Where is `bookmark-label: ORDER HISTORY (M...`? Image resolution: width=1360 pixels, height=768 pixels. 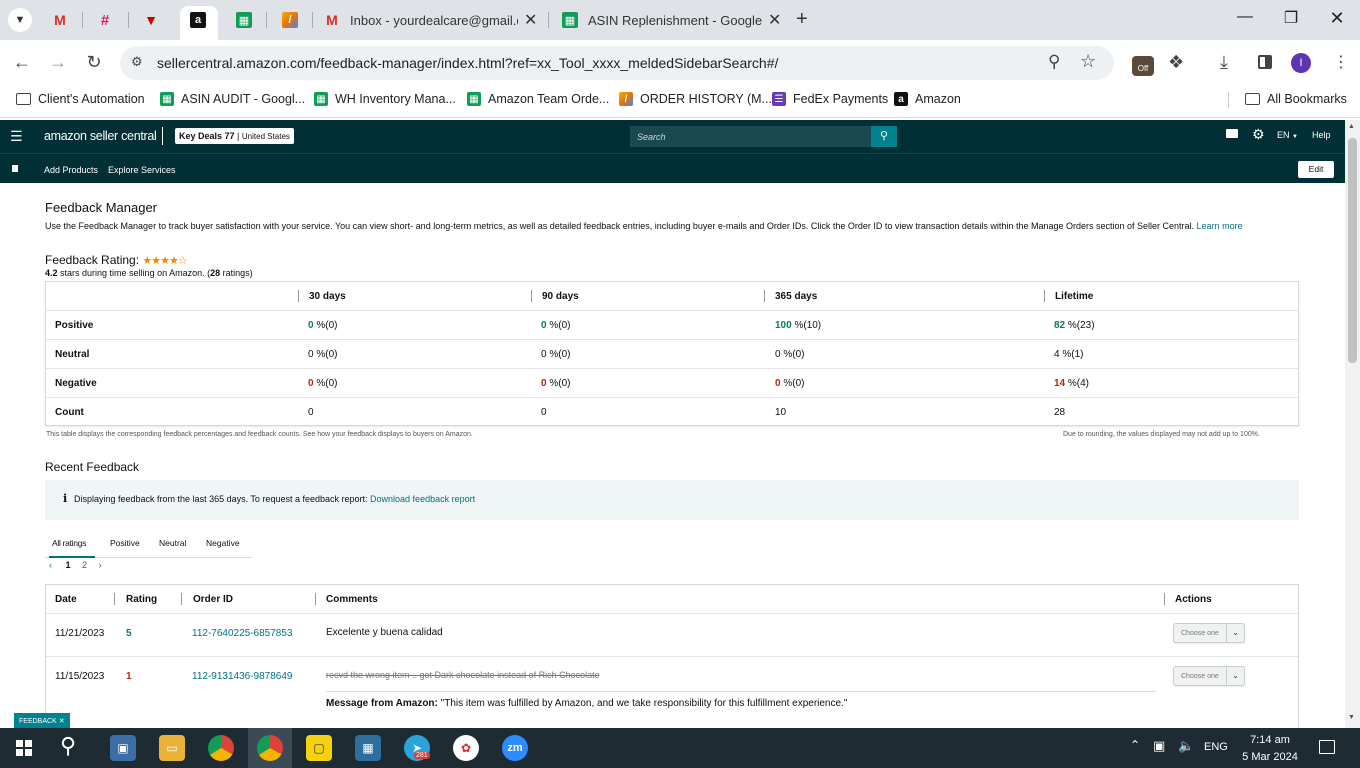 bookmark-label: ORDER HISTORY (M... is located at coordinates (706, 99).